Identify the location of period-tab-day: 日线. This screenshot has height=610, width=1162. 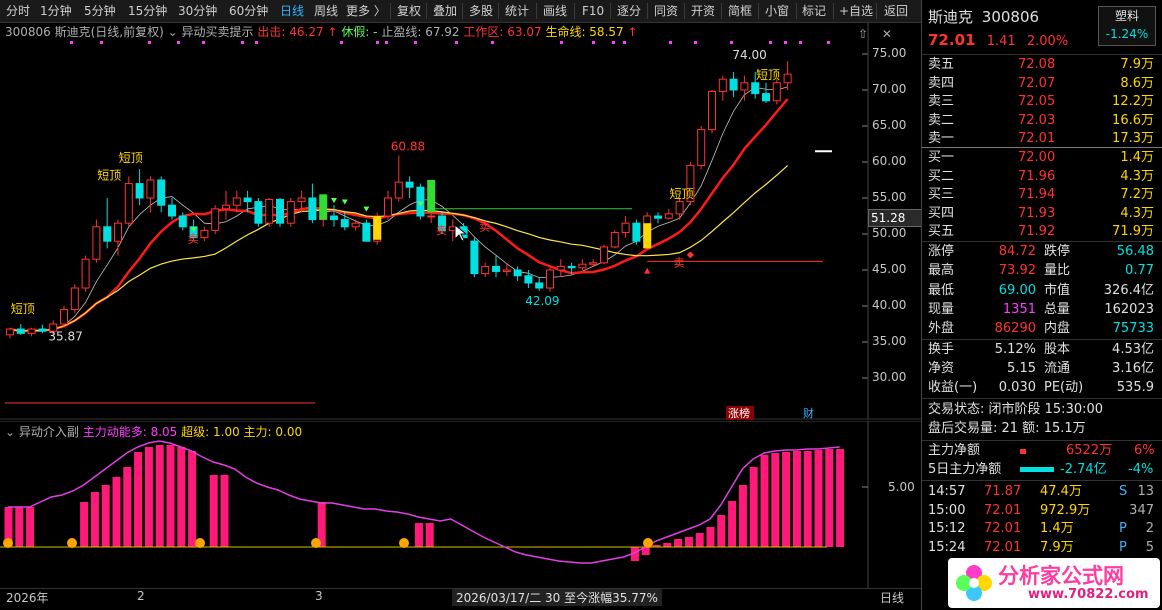
(292, 11).